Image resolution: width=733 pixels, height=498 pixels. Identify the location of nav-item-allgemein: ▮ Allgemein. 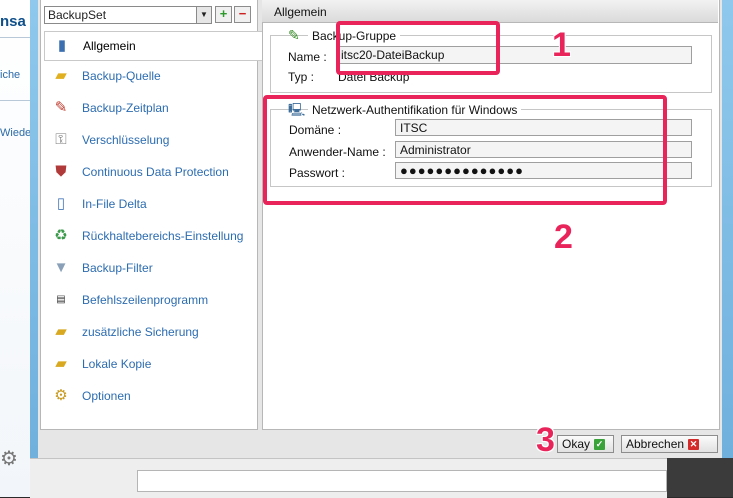
(154, 46).